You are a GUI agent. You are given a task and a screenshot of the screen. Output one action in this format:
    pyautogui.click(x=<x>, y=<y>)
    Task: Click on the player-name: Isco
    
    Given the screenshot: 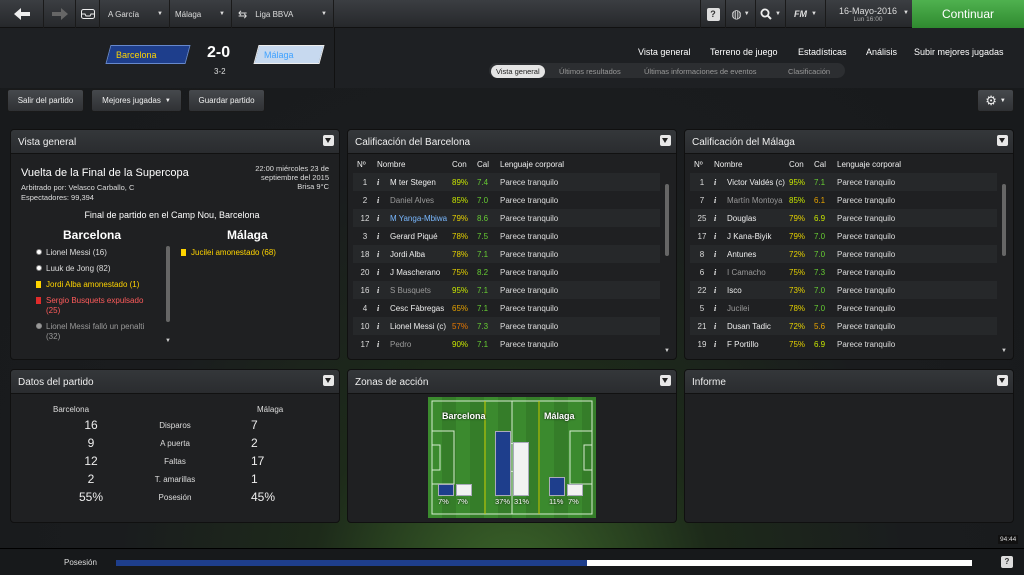 What is the action you would take?
    pyautogui.click(x=758, y=290)
    